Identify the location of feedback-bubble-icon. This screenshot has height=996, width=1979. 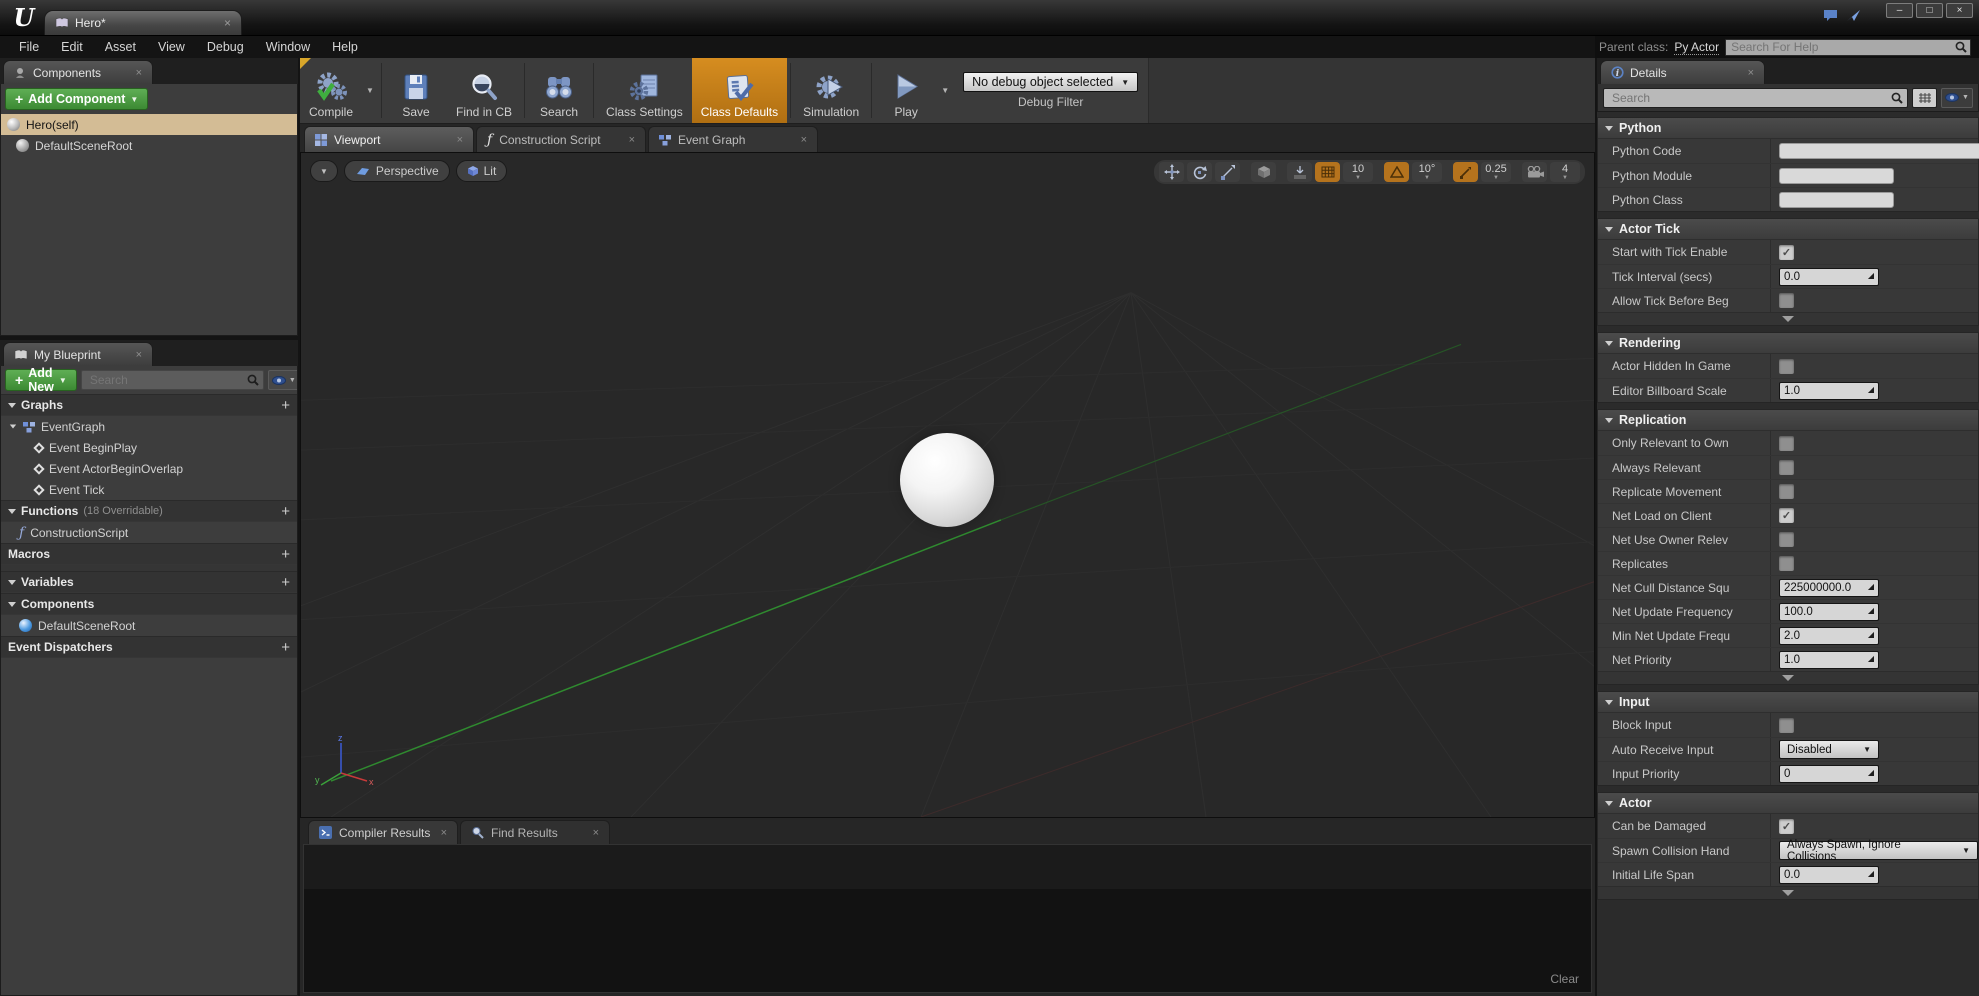
(1830, 15).